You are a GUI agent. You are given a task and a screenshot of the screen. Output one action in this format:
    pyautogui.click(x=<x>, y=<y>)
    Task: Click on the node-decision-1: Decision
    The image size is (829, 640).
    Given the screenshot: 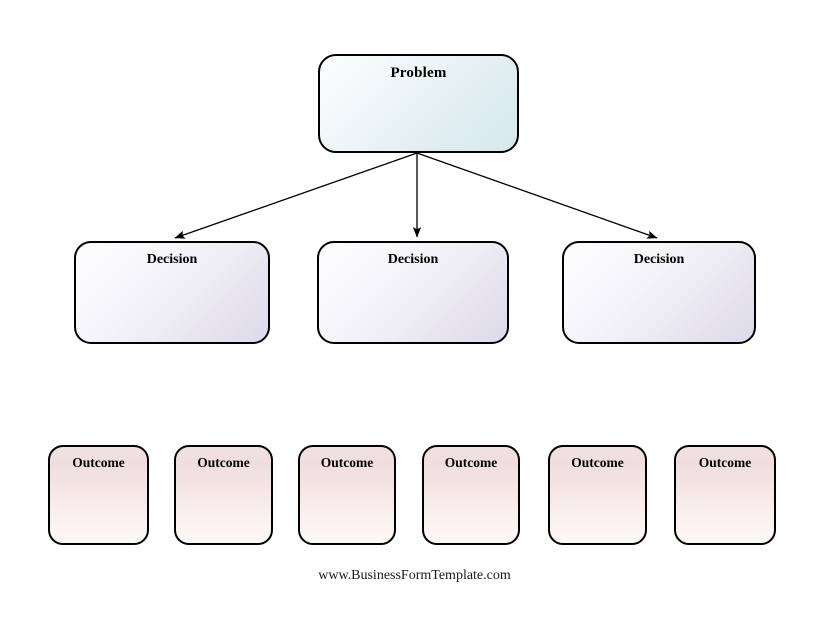 What is the action you would take?
    pyautogui.click(x=172, y=292)
    